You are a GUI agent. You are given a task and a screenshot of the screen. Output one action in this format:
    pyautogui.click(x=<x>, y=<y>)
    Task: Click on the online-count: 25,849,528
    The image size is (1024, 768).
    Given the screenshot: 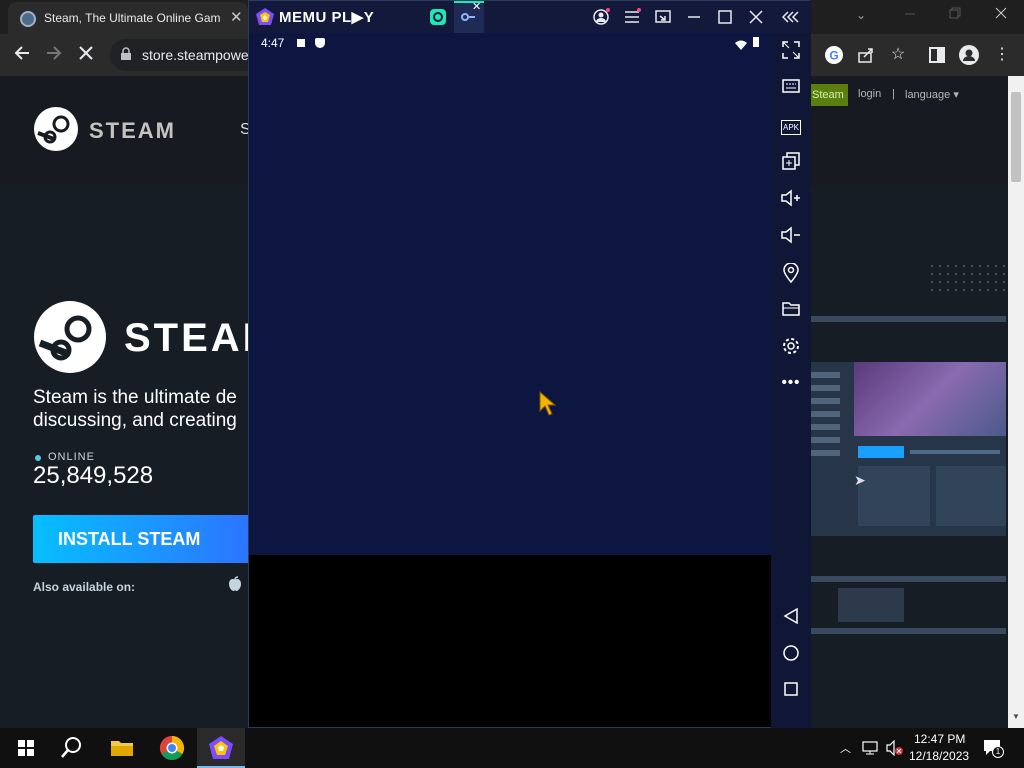 What is the action you would take?
    pyautogui.click(x=93, y=475)
    